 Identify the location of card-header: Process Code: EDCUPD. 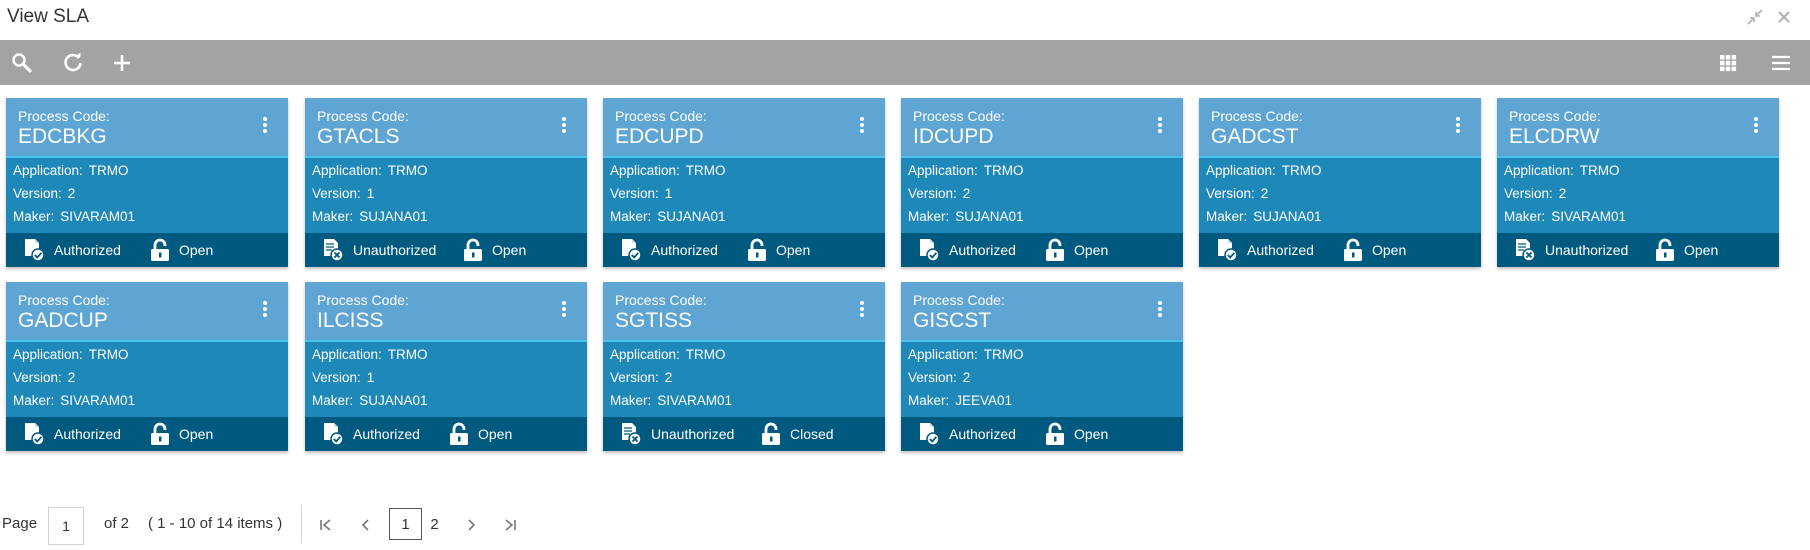
(744, 128).